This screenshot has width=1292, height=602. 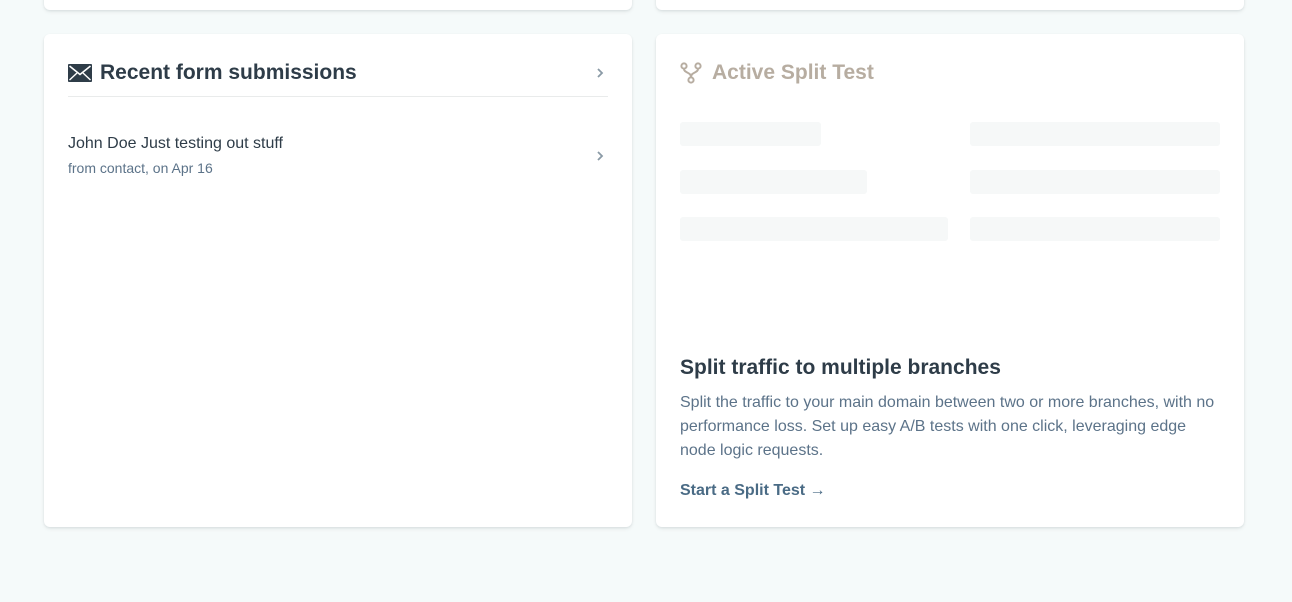 What do you see at coordinates (950, 77) in the screenshot?
I see `split-card-header: Active Split Test` at bounding box center [950, 77].